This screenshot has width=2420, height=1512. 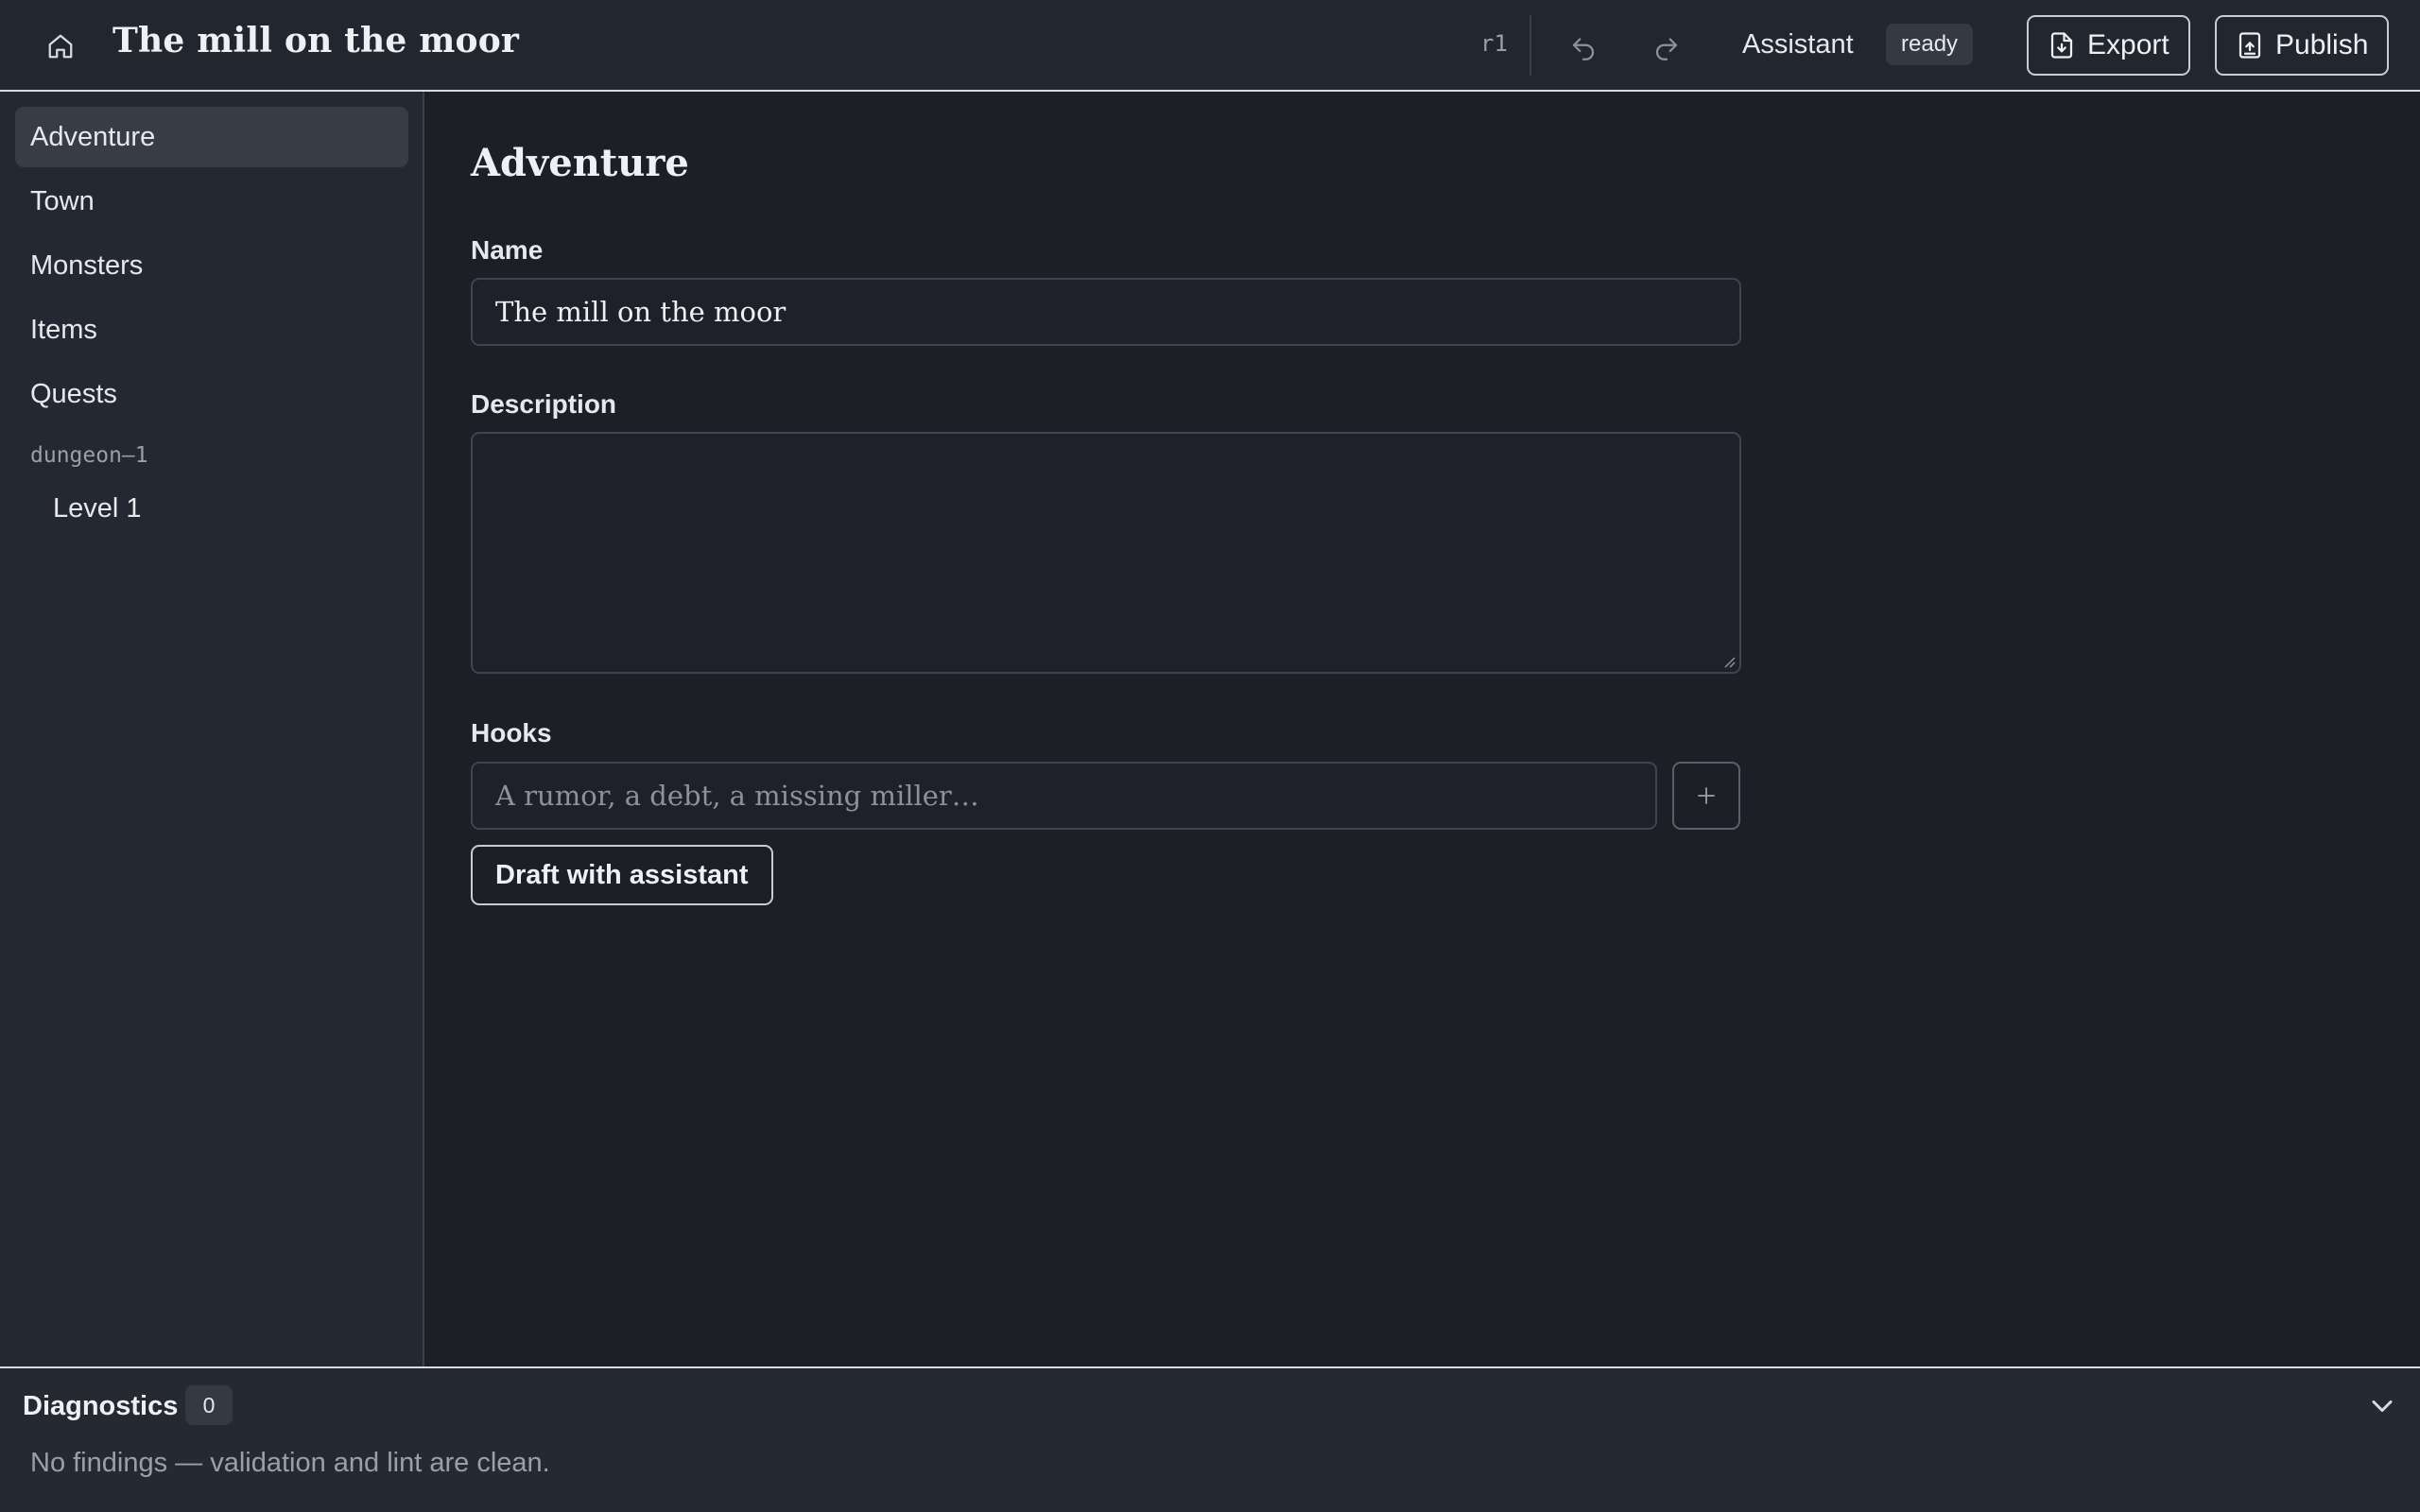 I want to click on sidebar-item-quests: Quests, so click(x=211, y=394).